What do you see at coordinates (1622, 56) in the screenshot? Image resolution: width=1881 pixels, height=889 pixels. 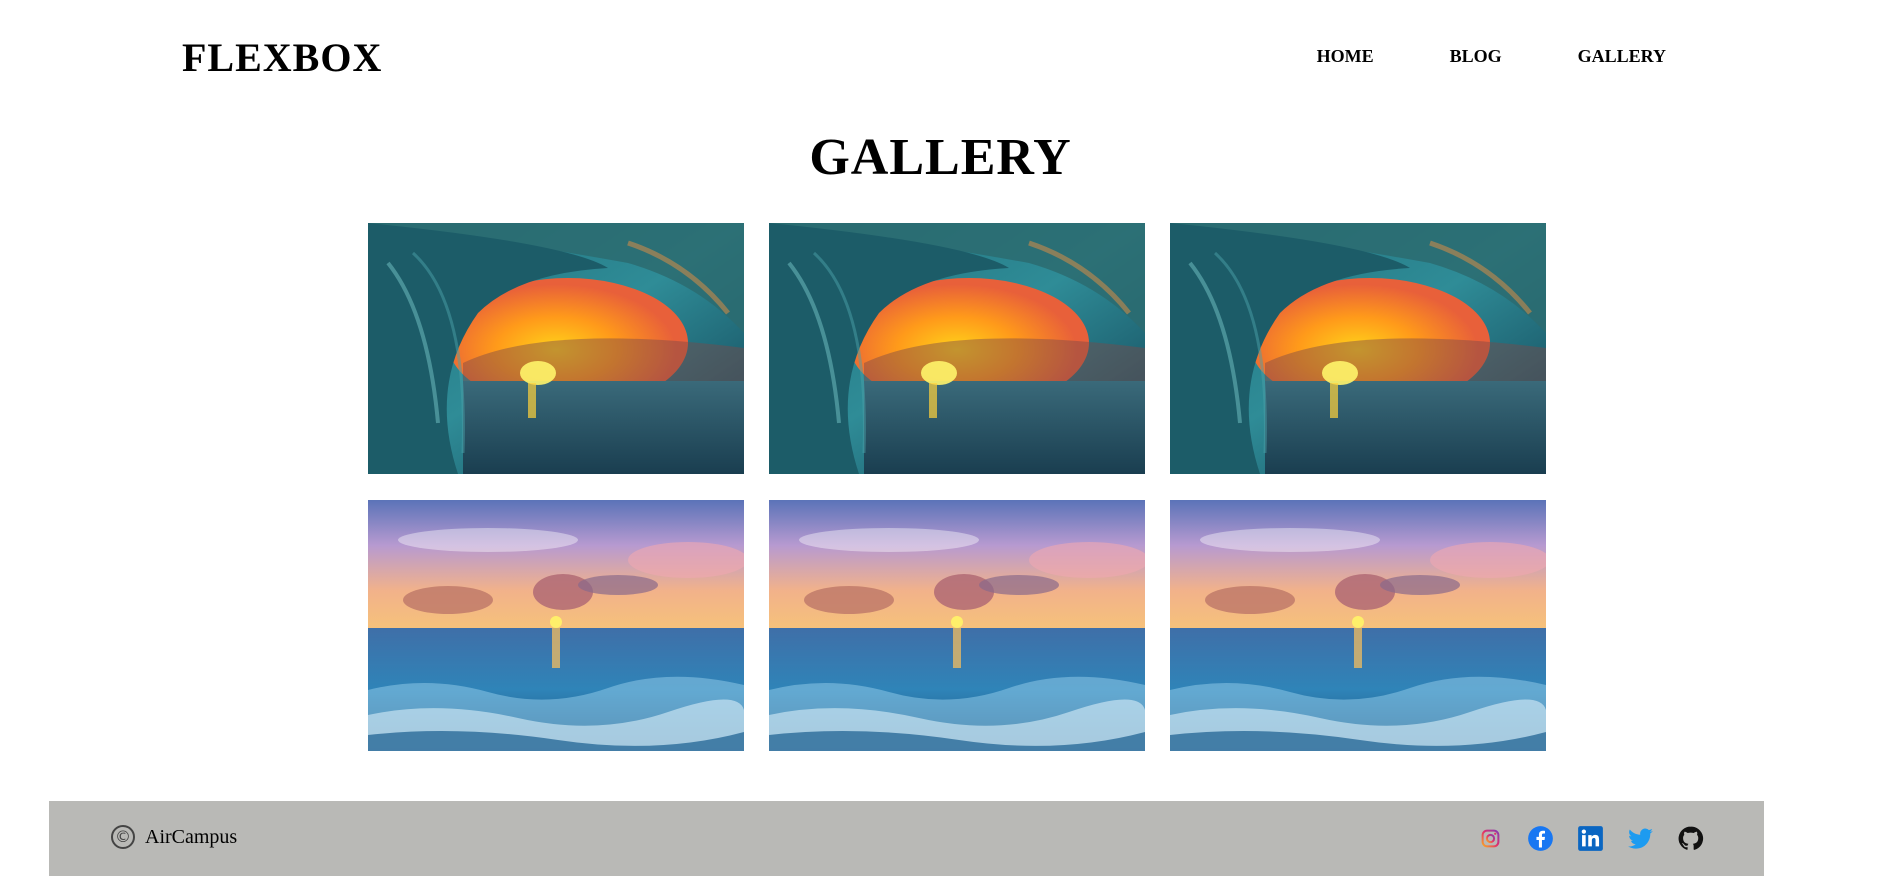 I see `nav-gallery: GALLERY` at bounding box center [1622, 56].